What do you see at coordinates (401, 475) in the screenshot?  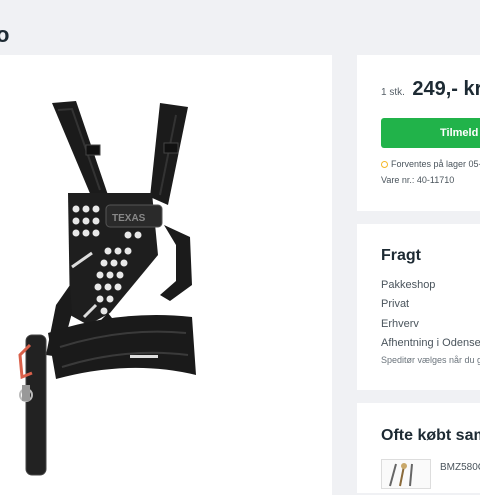 I see `tools-thumbnail-icon` at bounding box center [401, 475].